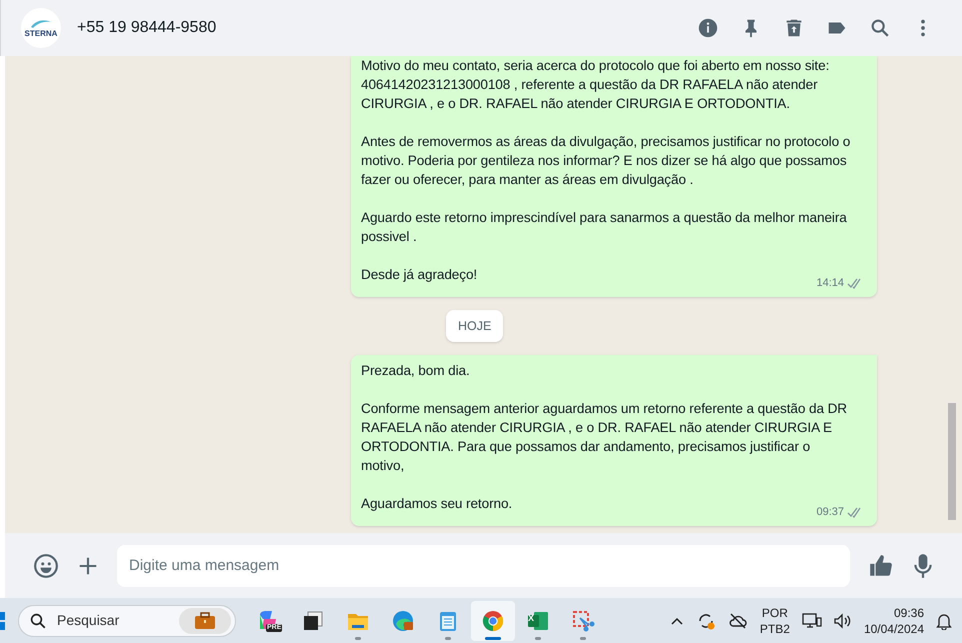 The height and width of the screenshot is (643, 962). Describe the element at coordinates (127, 620) in the screenshot. I see `taskbar-search: Pesquisar` at that location.